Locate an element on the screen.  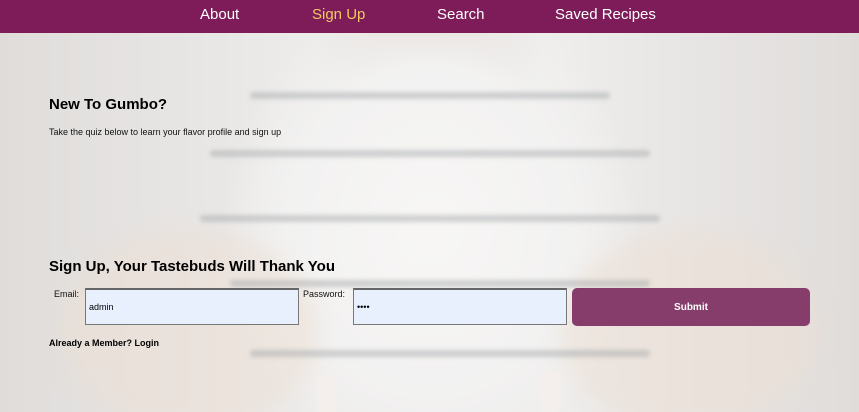
password-label: Password: is located at coordinates (324, 294).